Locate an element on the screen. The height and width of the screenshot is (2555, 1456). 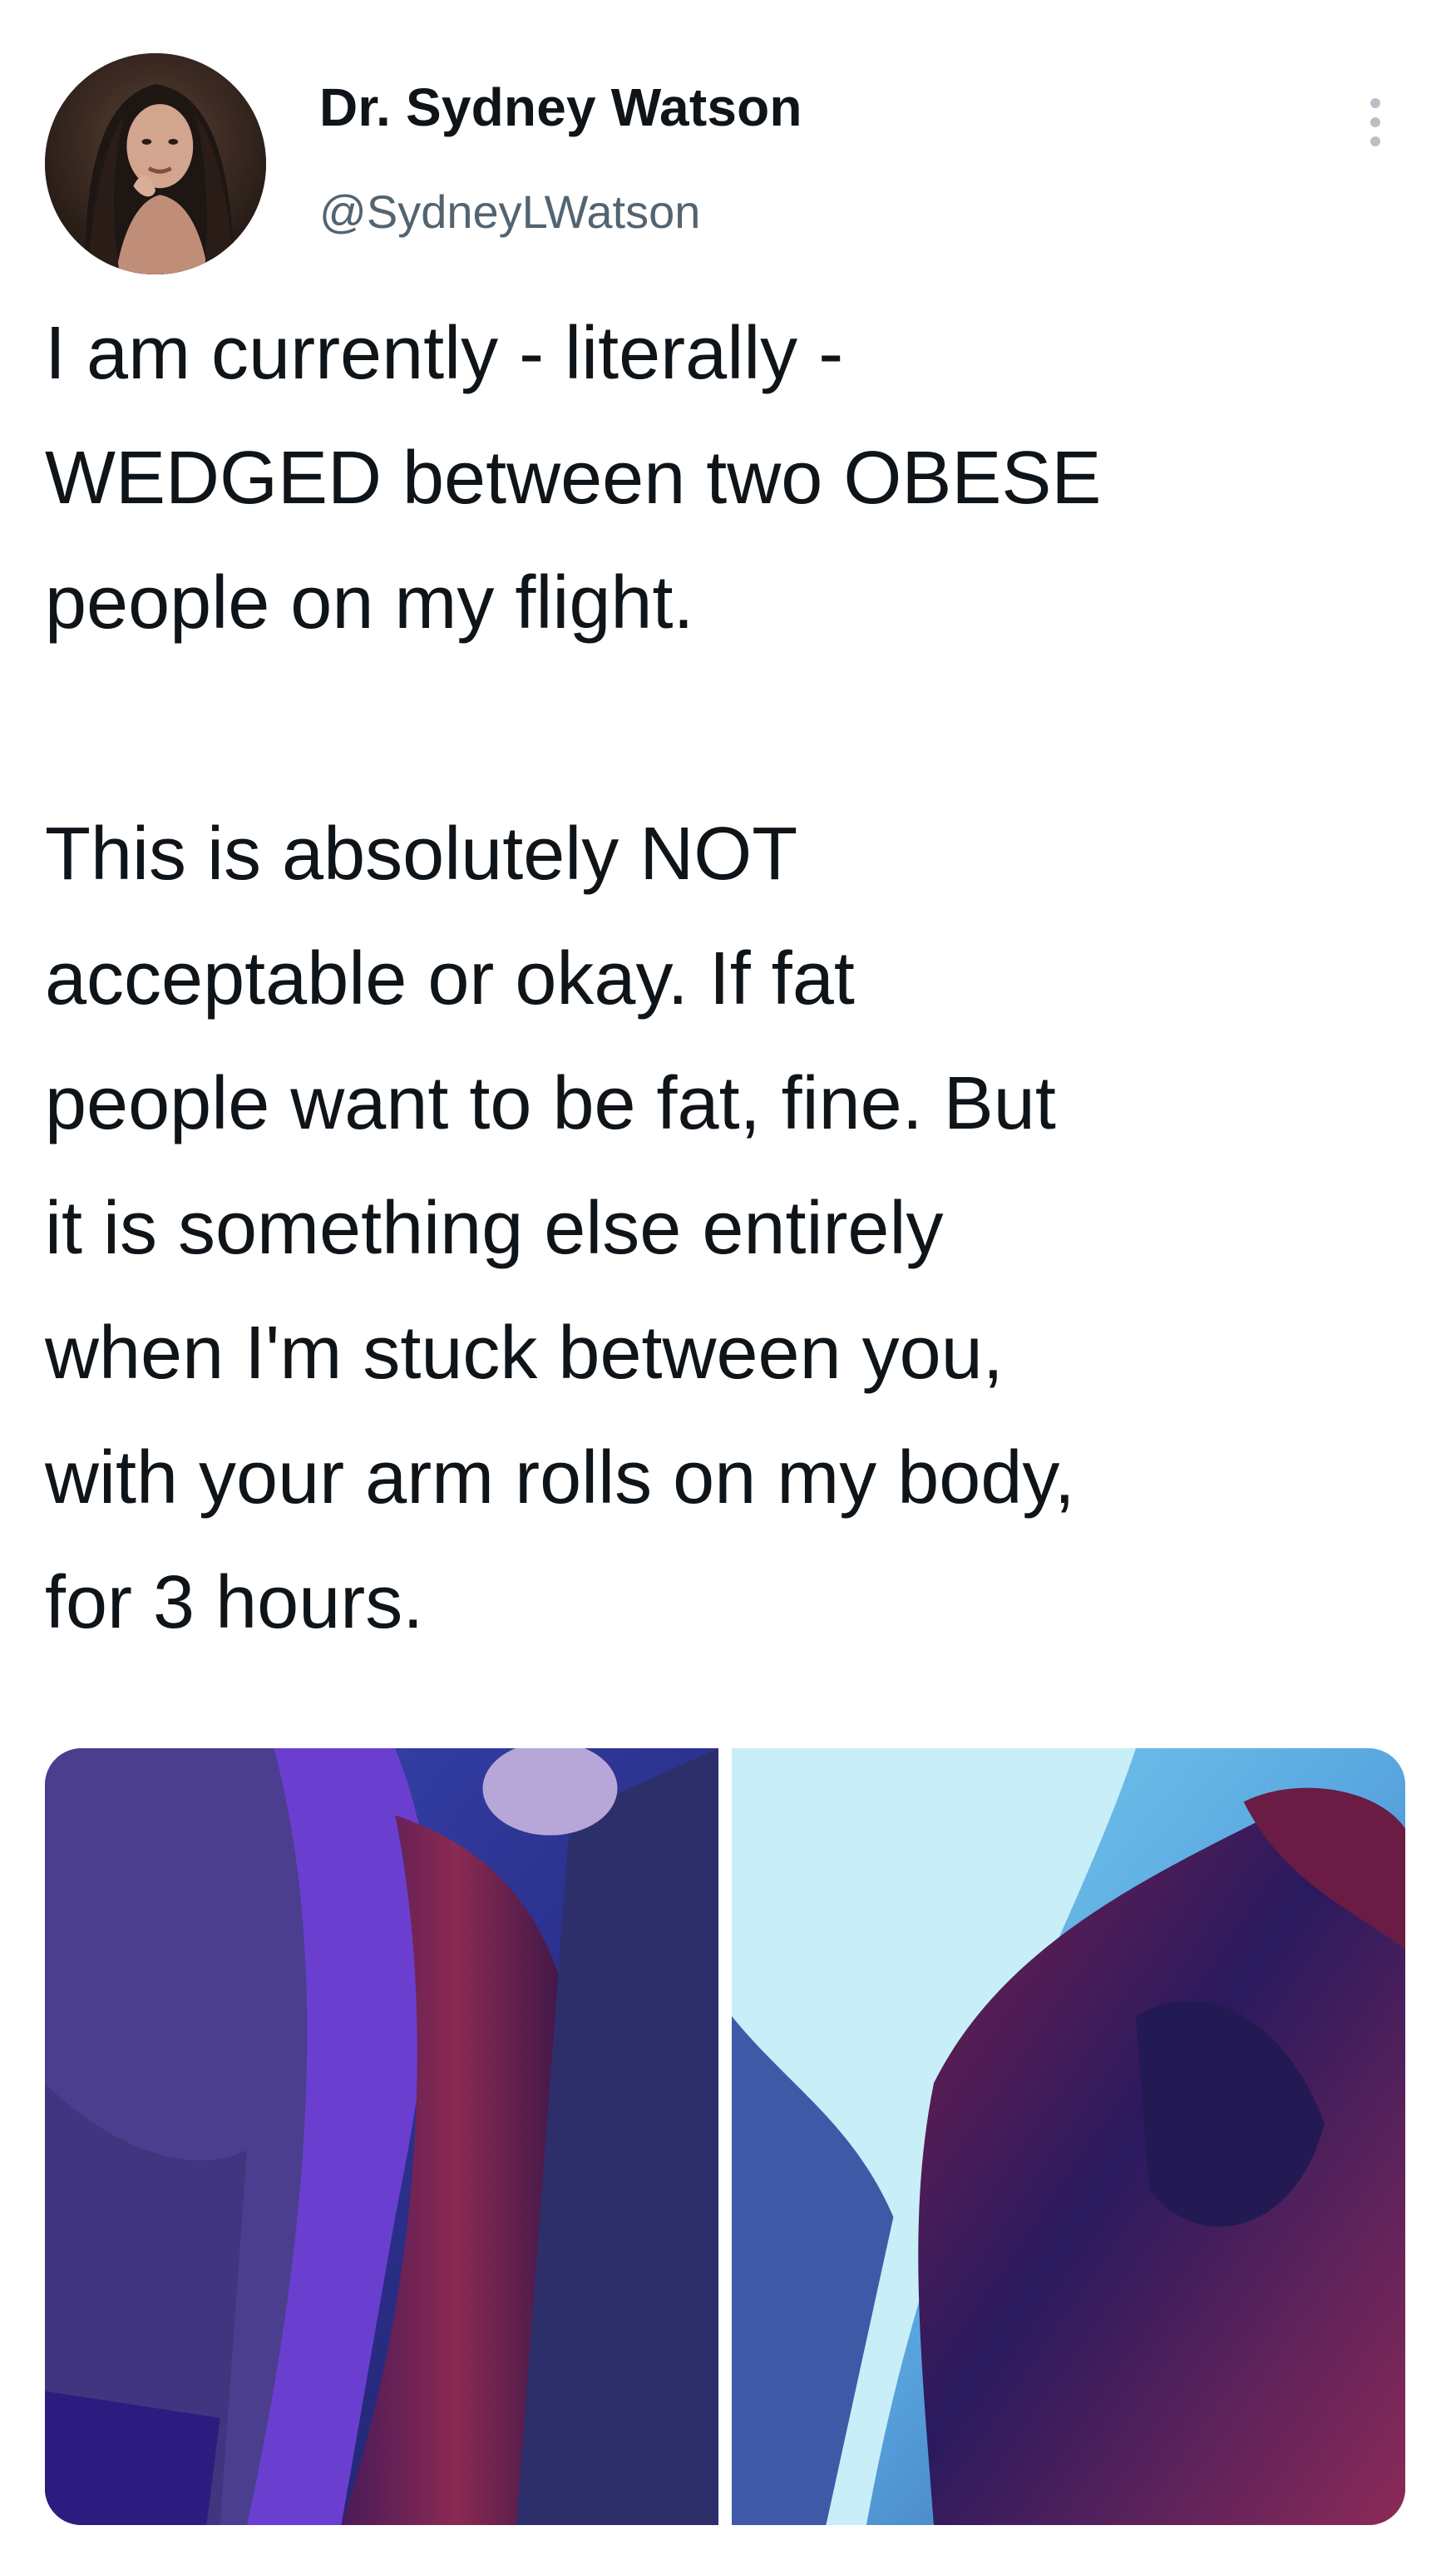
tweet-text-line: people want to be fat, fine. But is located at coordinates (550, 1103).